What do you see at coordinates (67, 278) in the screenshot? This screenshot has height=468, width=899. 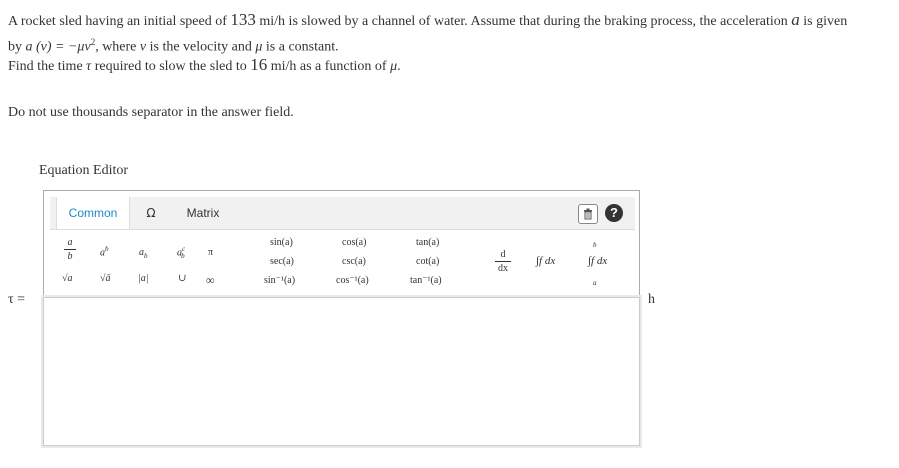 I see `sqrt-button: √a` at bounding box center [67, 278].